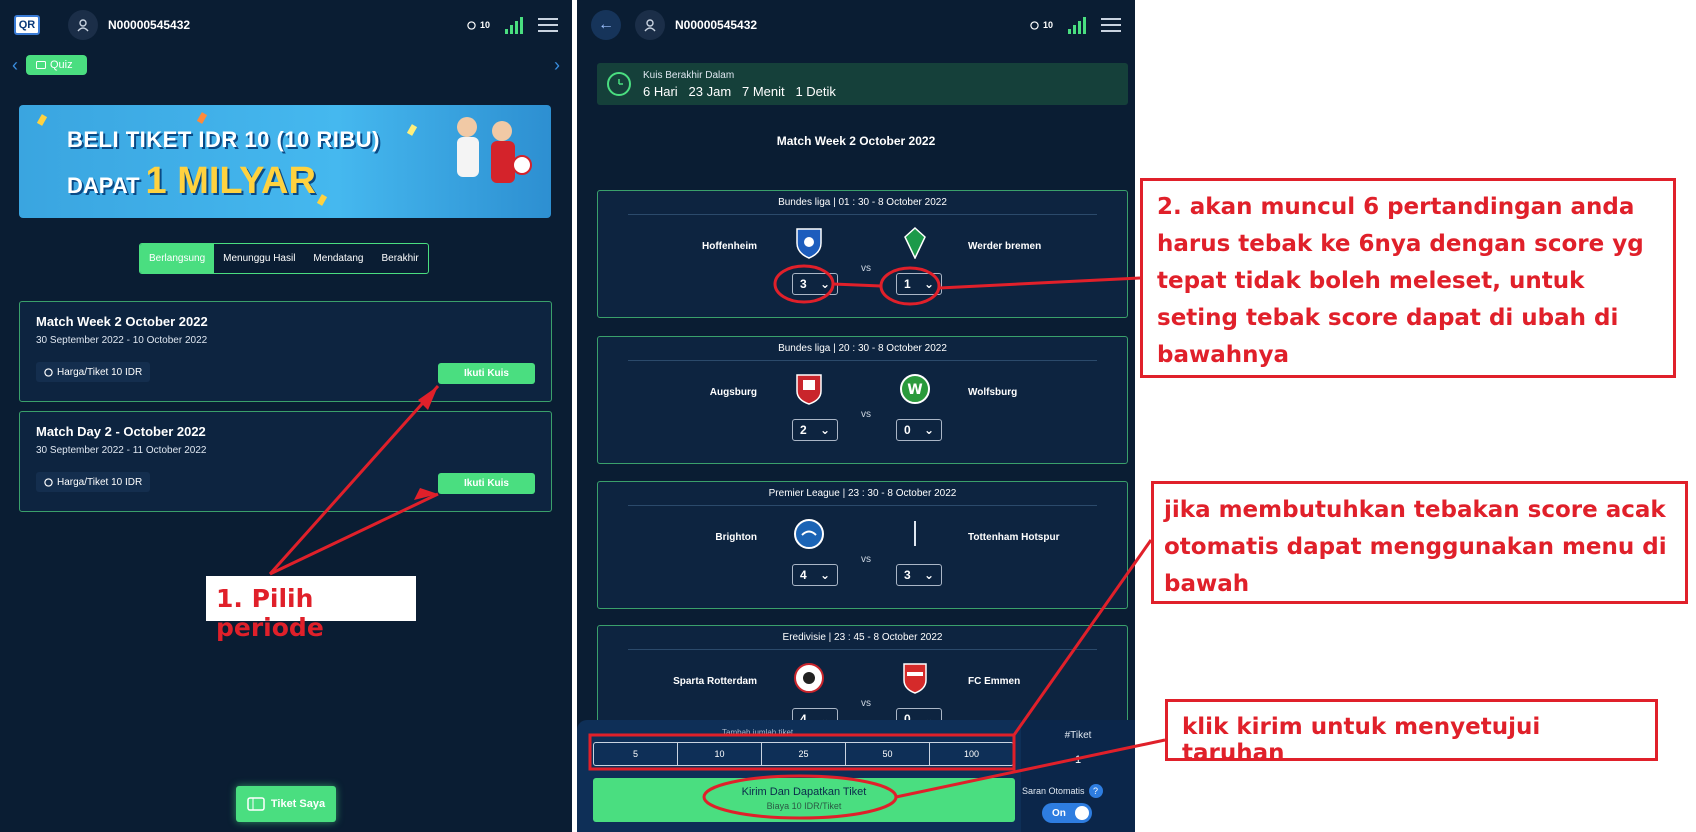  I want to click on home-score-value: 3, so click(803, 284).